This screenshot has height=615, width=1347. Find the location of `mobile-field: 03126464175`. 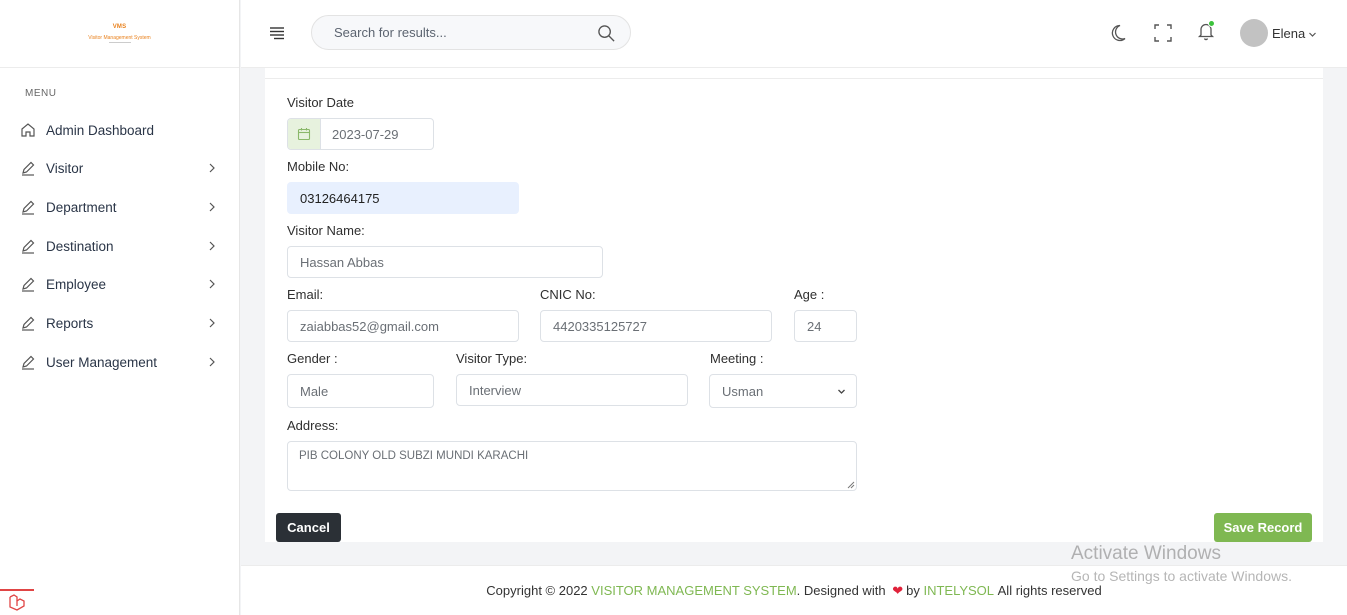

mobile-field: 03126464175 is located at coordinates (403, 198).